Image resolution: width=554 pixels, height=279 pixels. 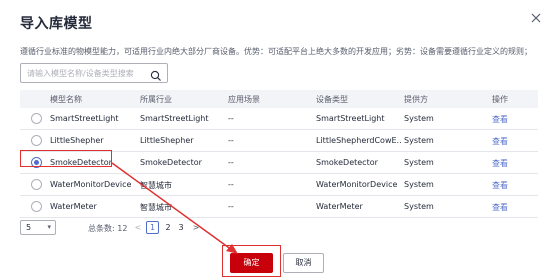 What do you see at coordinates (77, 140) in the screenshot?
I see `cell-model-name: LittleShepher` at bounding box center [77, 140].